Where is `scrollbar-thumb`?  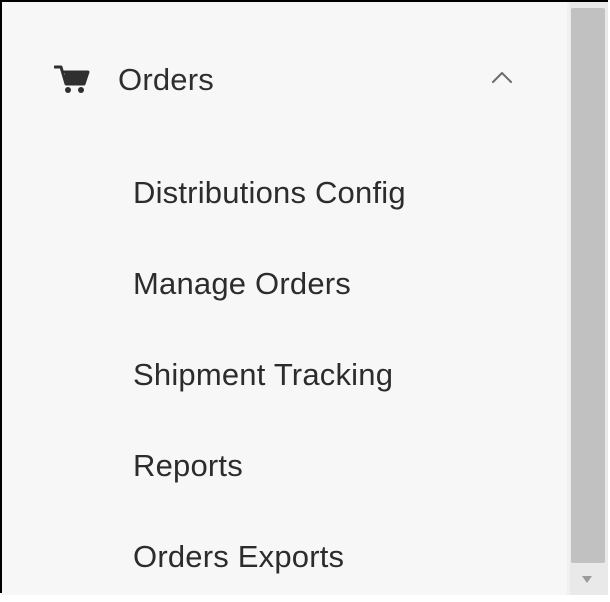 scrollbar-thumb is located at coordinates (588, 285).